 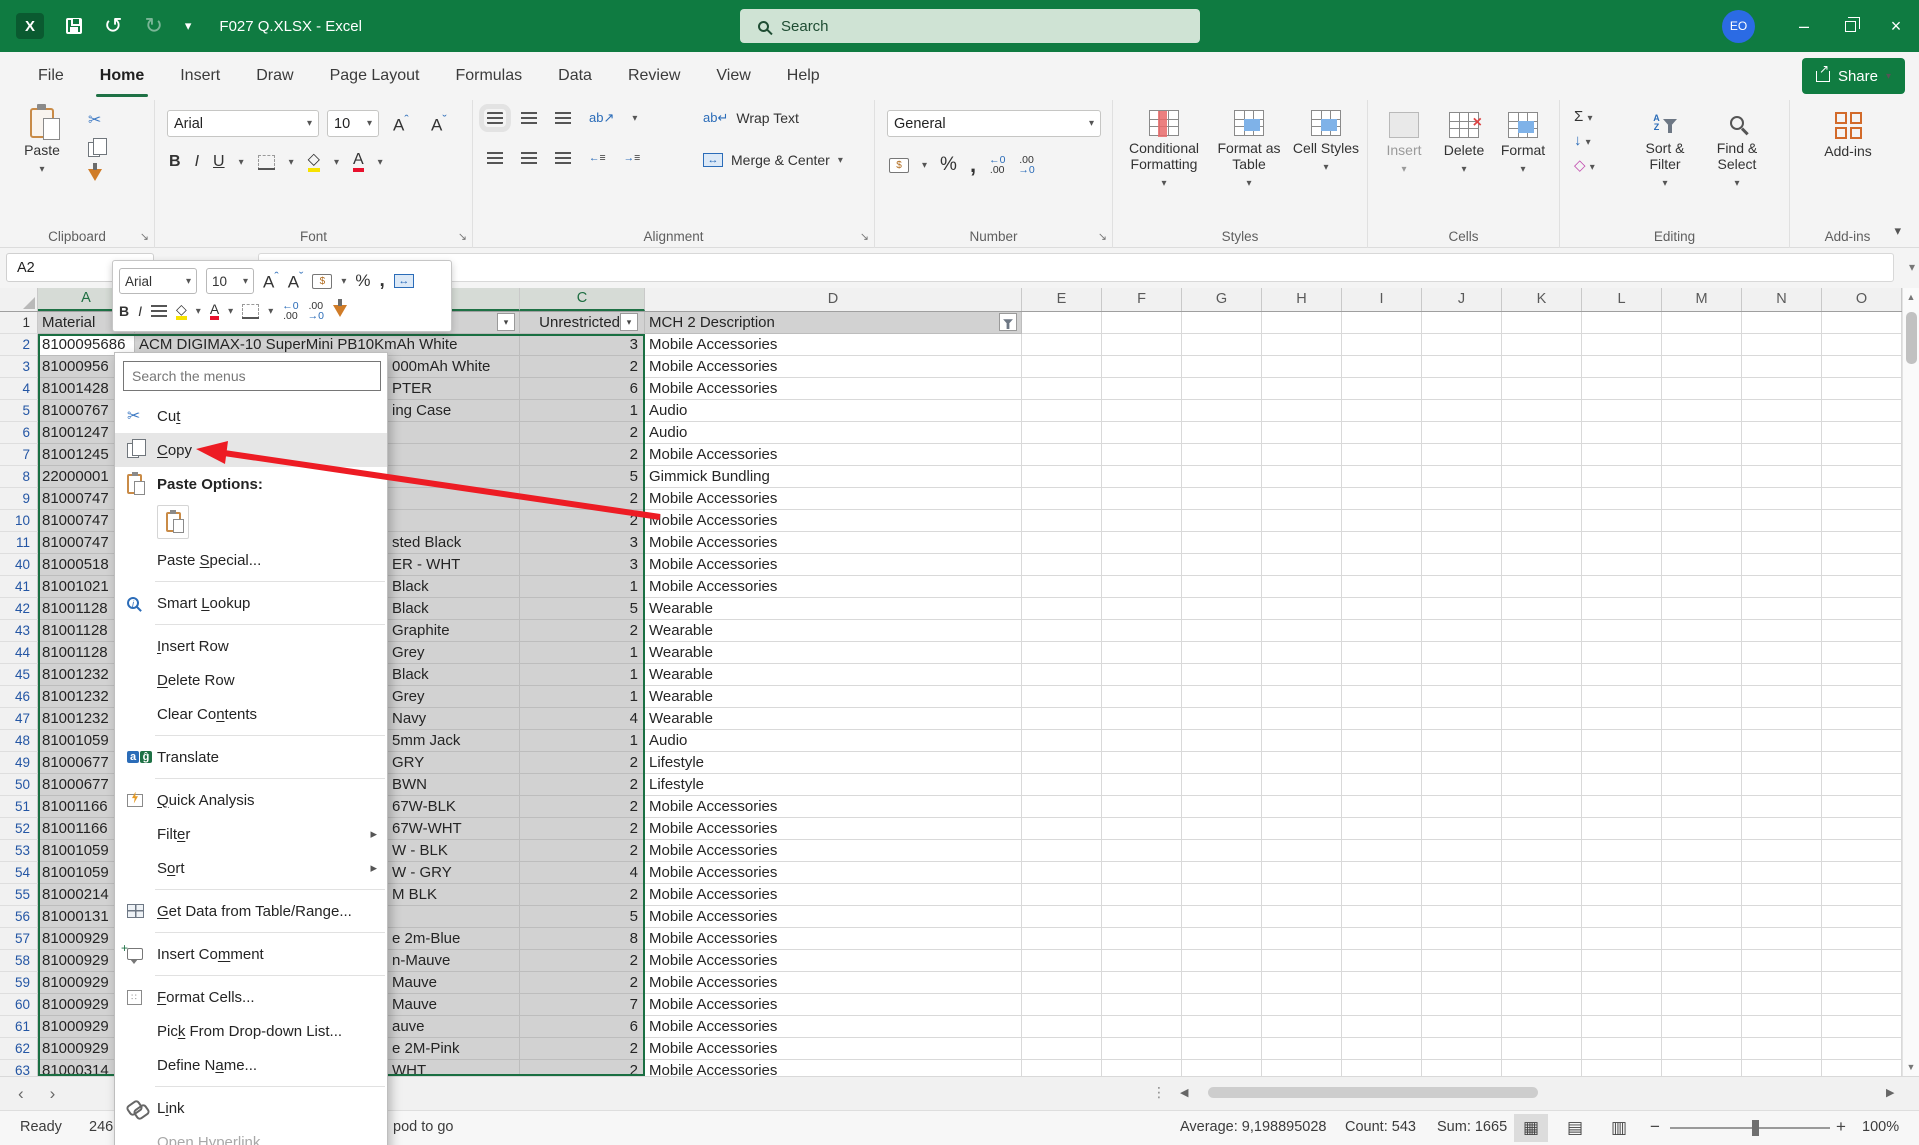 What do you see at coordinates (266, 162) in the screenshot?
I see `borders-icon` at bounding box center [266, 162].